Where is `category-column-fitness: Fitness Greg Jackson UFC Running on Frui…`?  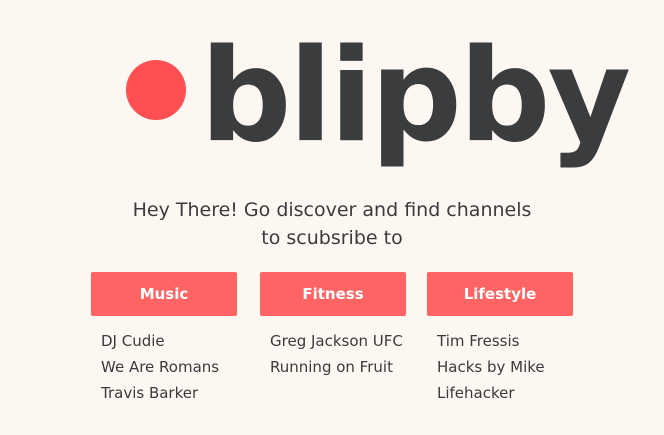 category-column-fitness: Fitness Greg Jackson UFC Running on Frui… is located at coordinates (333, 326).